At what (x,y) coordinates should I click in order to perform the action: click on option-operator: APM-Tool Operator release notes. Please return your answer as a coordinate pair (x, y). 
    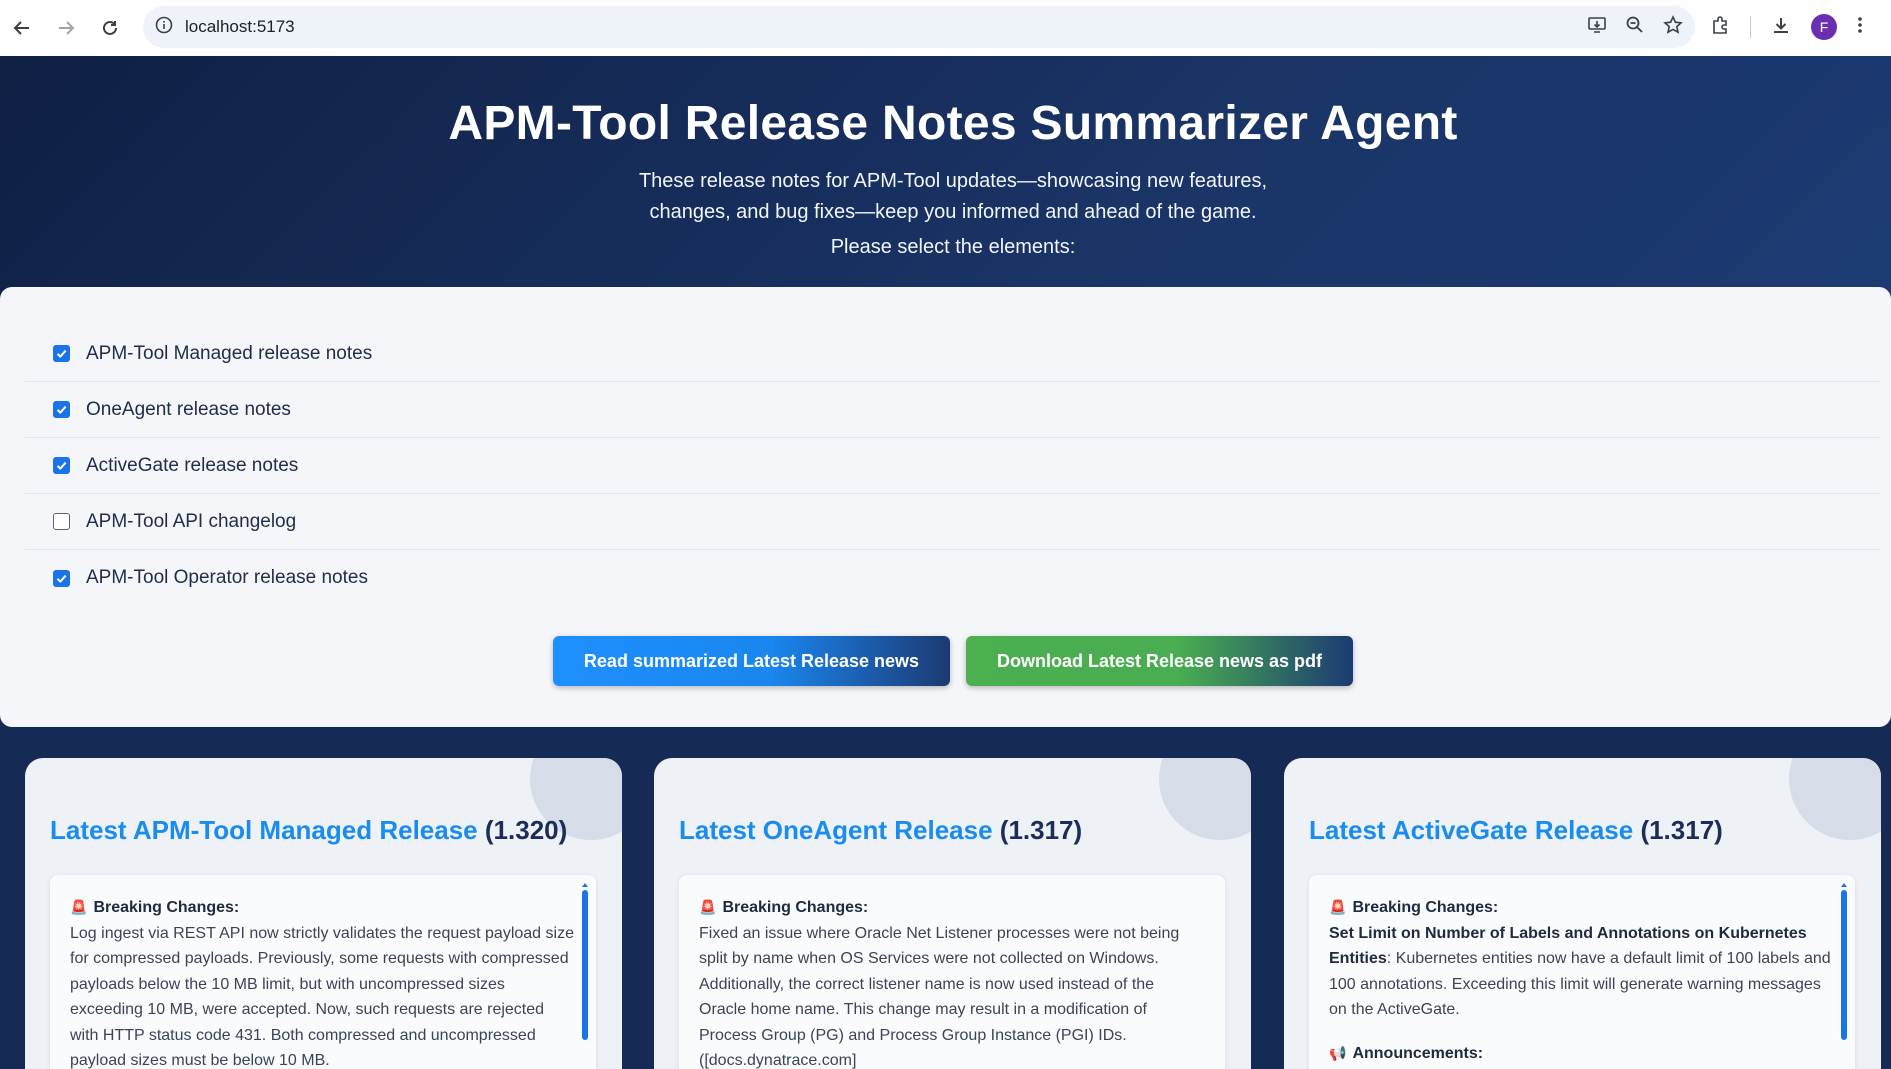
    Looking at the image, I should click on (952, 578).